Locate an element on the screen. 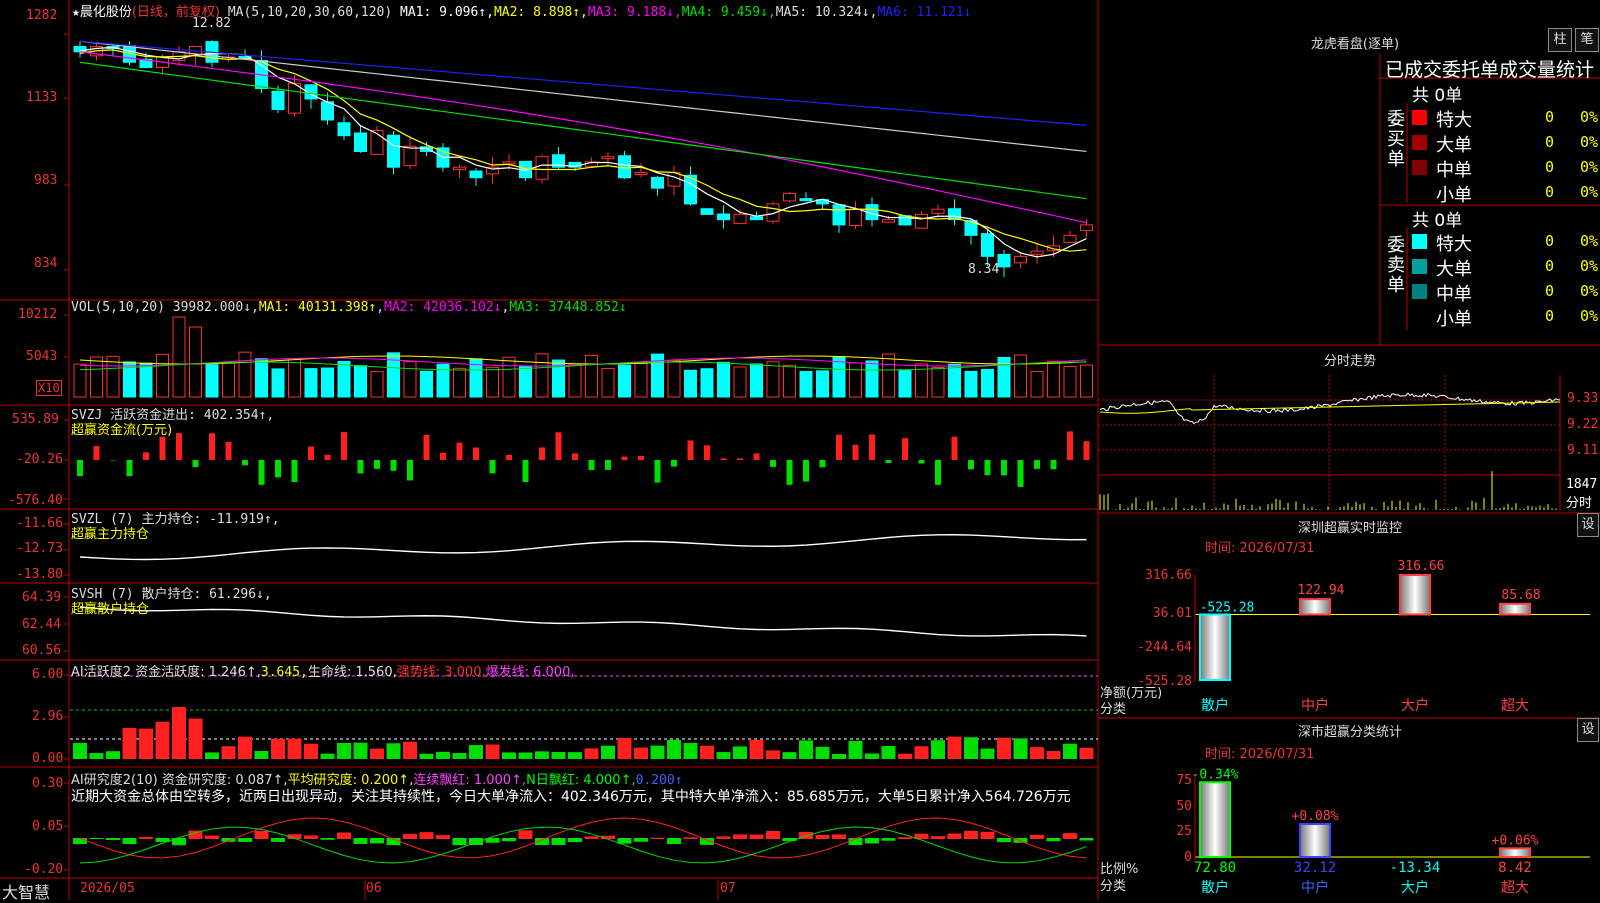  ma-params: MA(5,10,20,30,60,120) is located at coordinates (310, 12).